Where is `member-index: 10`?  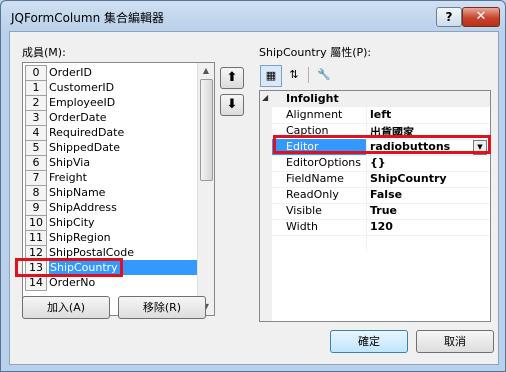
member-index: 10 is located at coordinates (36, 223).